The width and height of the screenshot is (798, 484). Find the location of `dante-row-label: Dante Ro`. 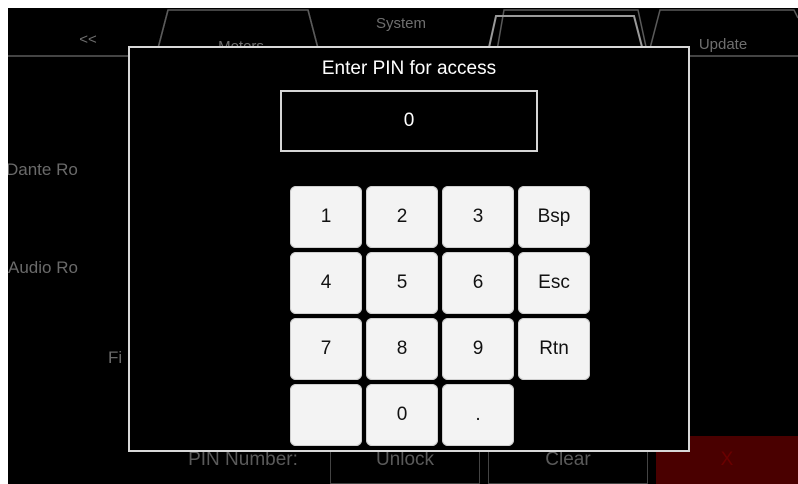

dante-row-label: Dante Ro is located at coordinates (43, 169).